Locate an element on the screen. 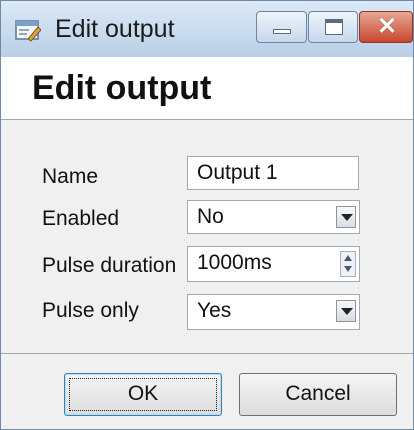  maximize-icon is located at coordinates (334, 27).